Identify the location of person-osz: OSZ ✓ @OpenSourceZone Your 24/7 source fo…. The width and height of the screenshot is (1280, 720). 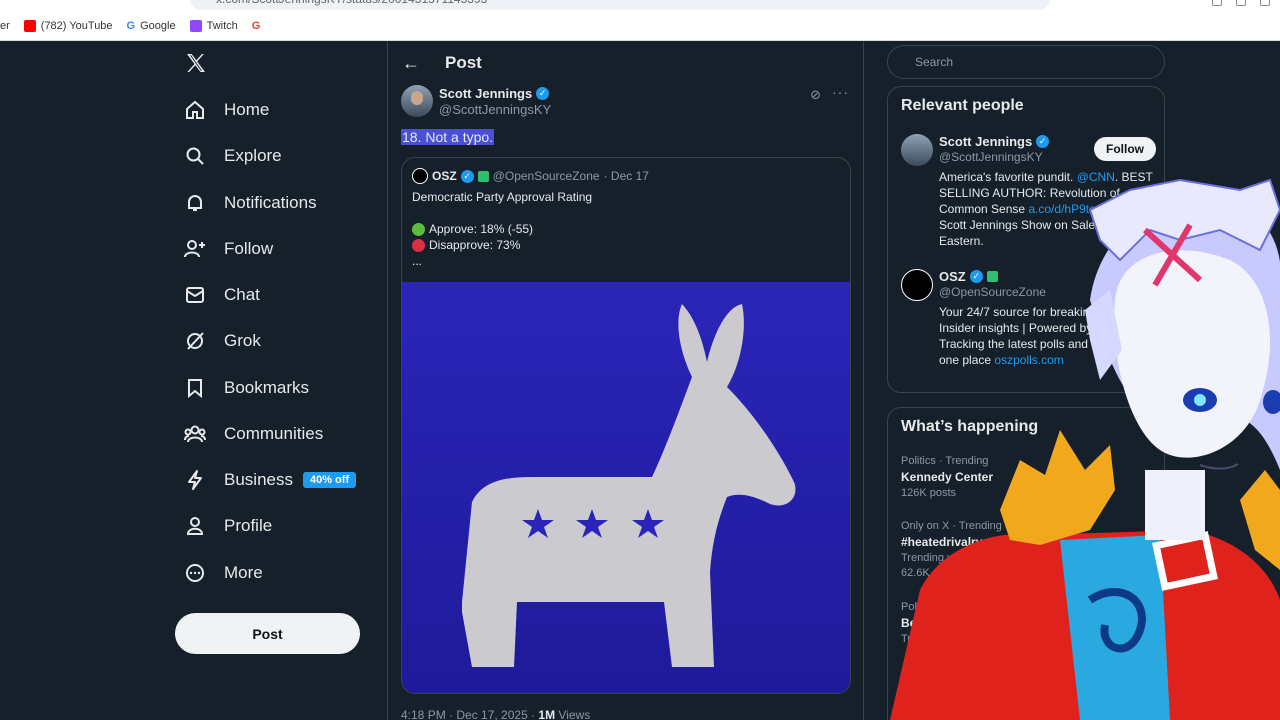
(1028, 326).